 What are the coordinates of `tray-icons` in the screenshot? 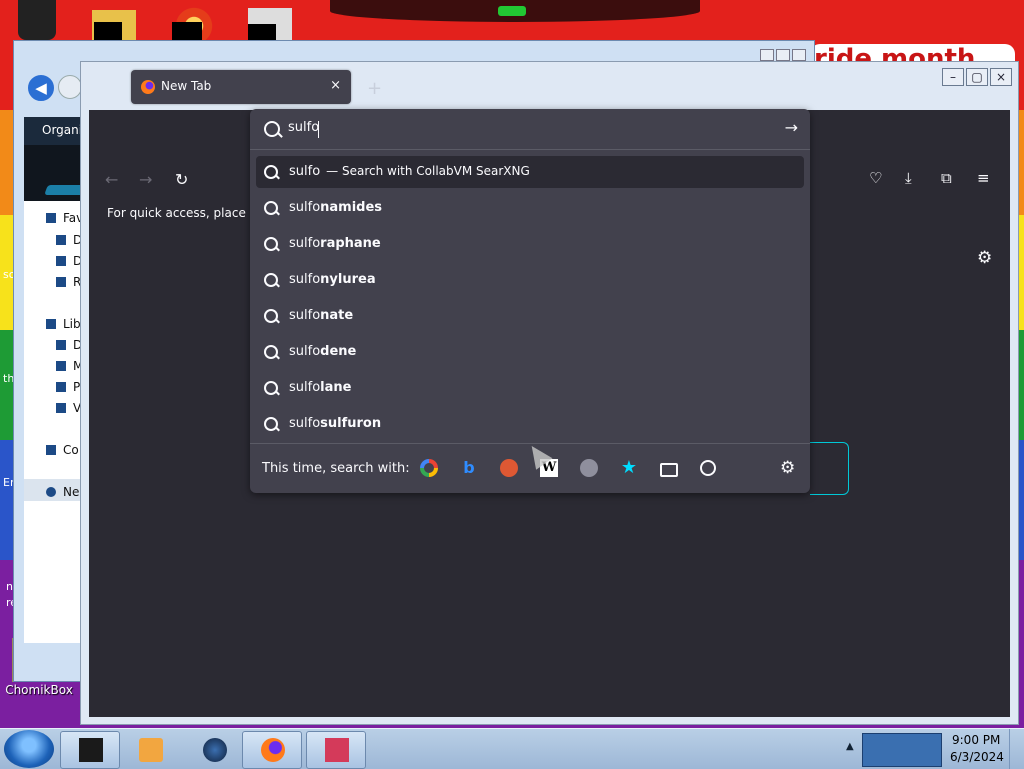 It's located at (902, 750).